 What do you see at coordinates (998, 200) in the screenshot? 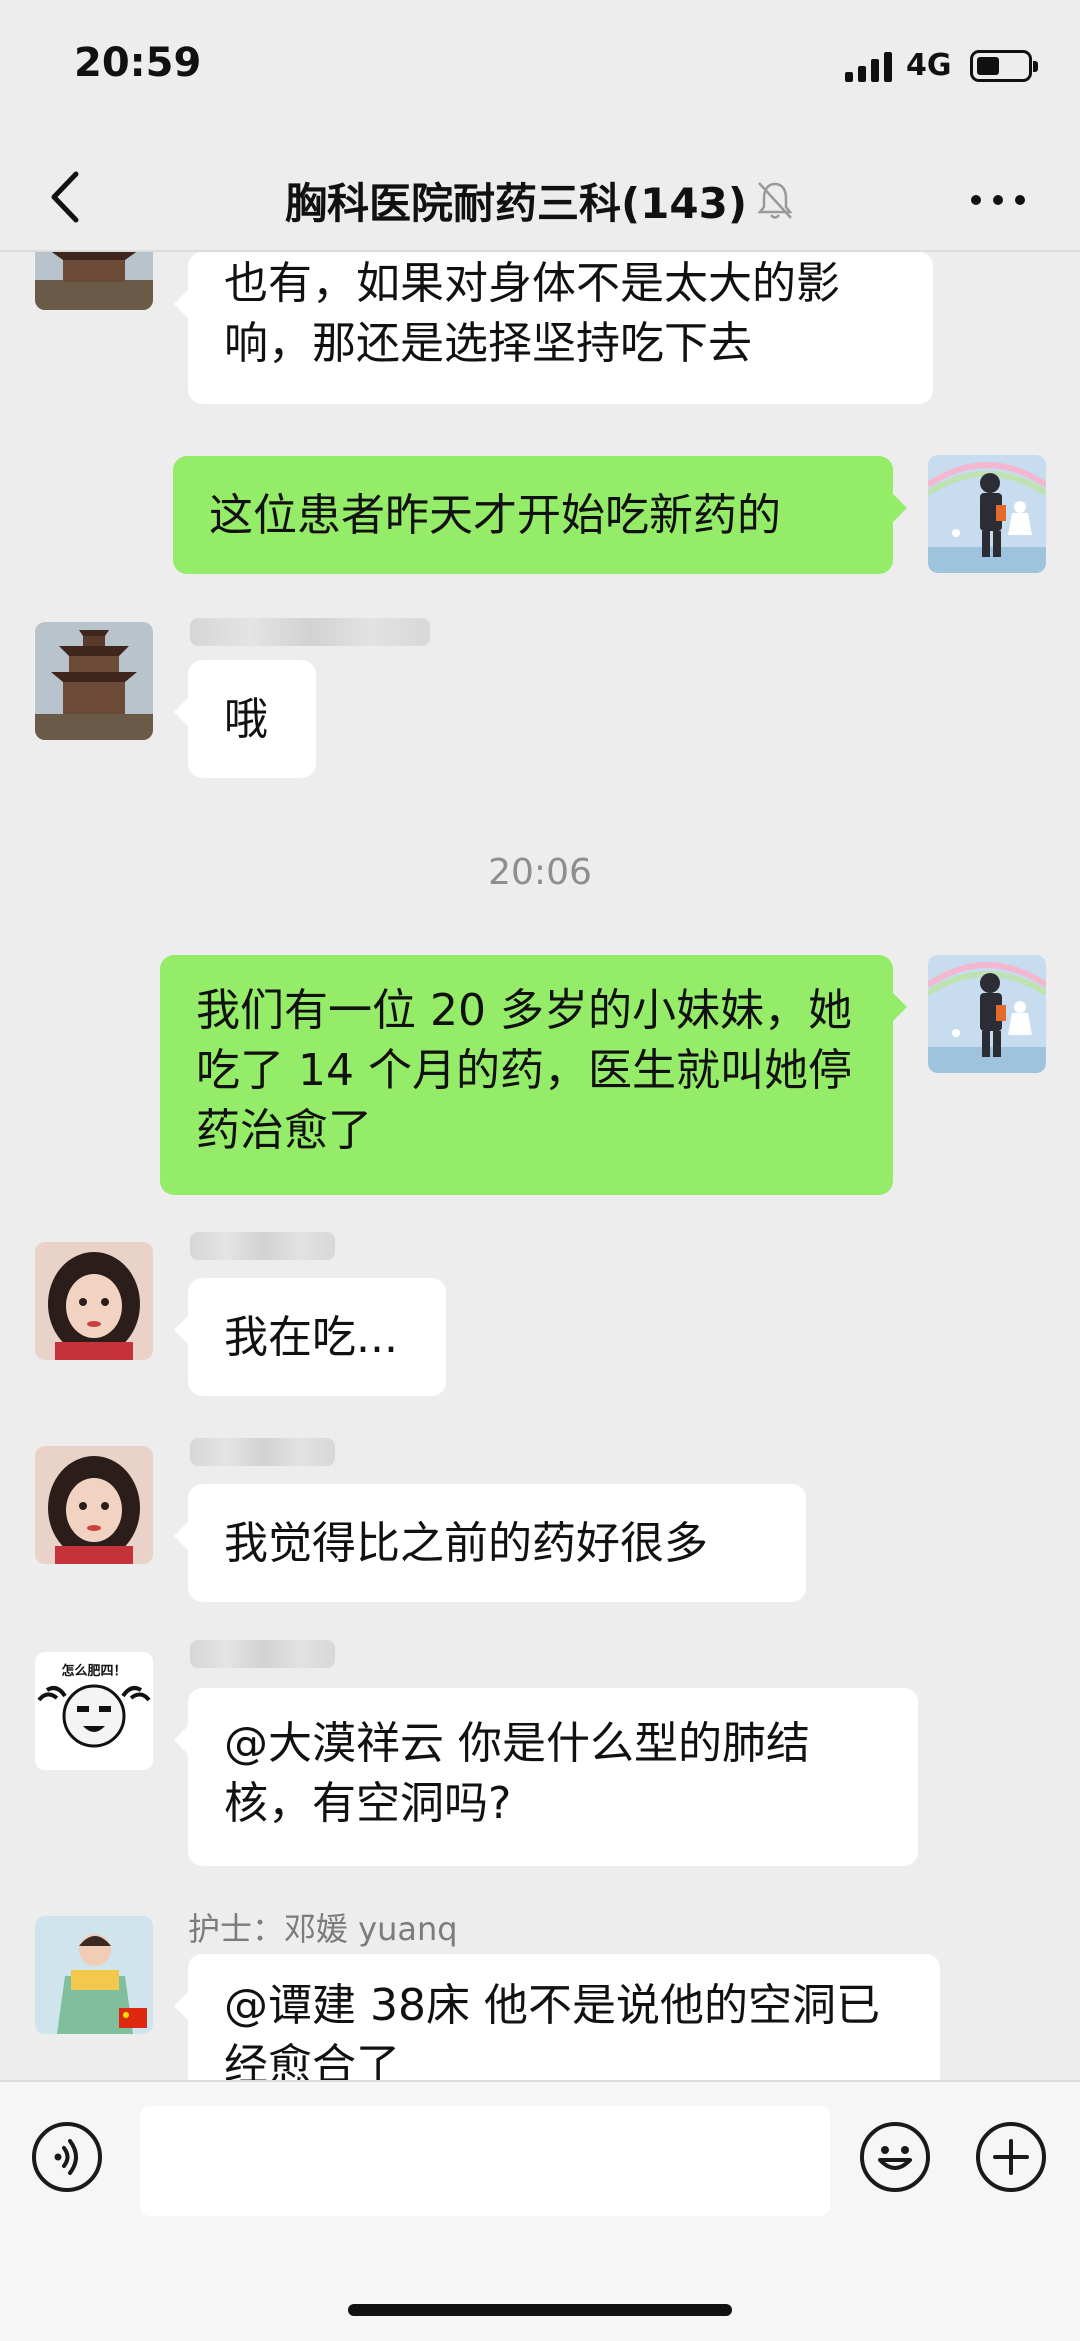
I see `more-icon` at bounding box center [998, 200].